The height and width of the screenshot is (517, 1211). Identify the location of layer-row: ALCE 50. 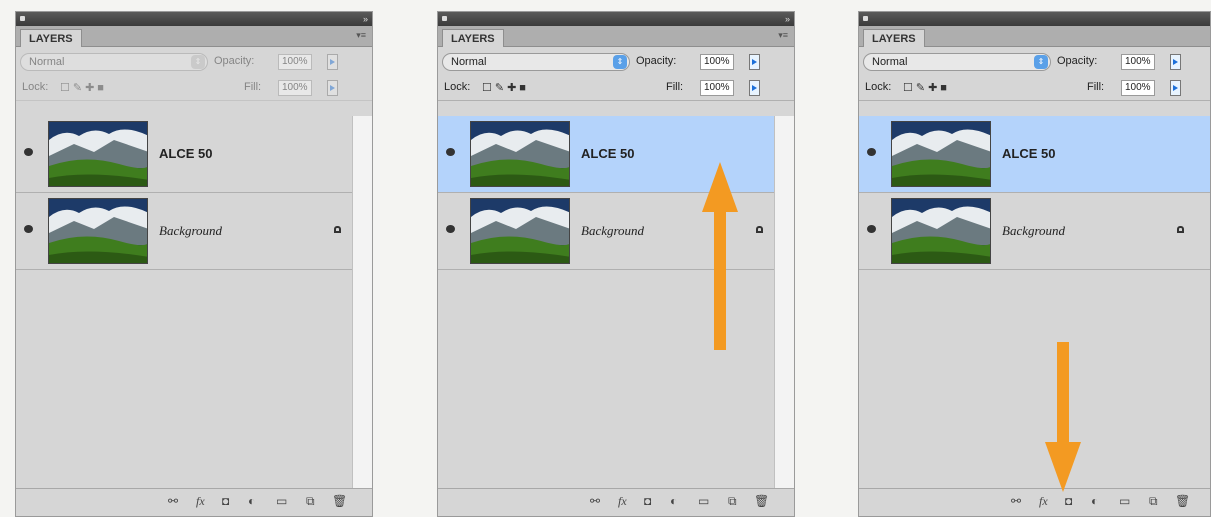
(185, 154).